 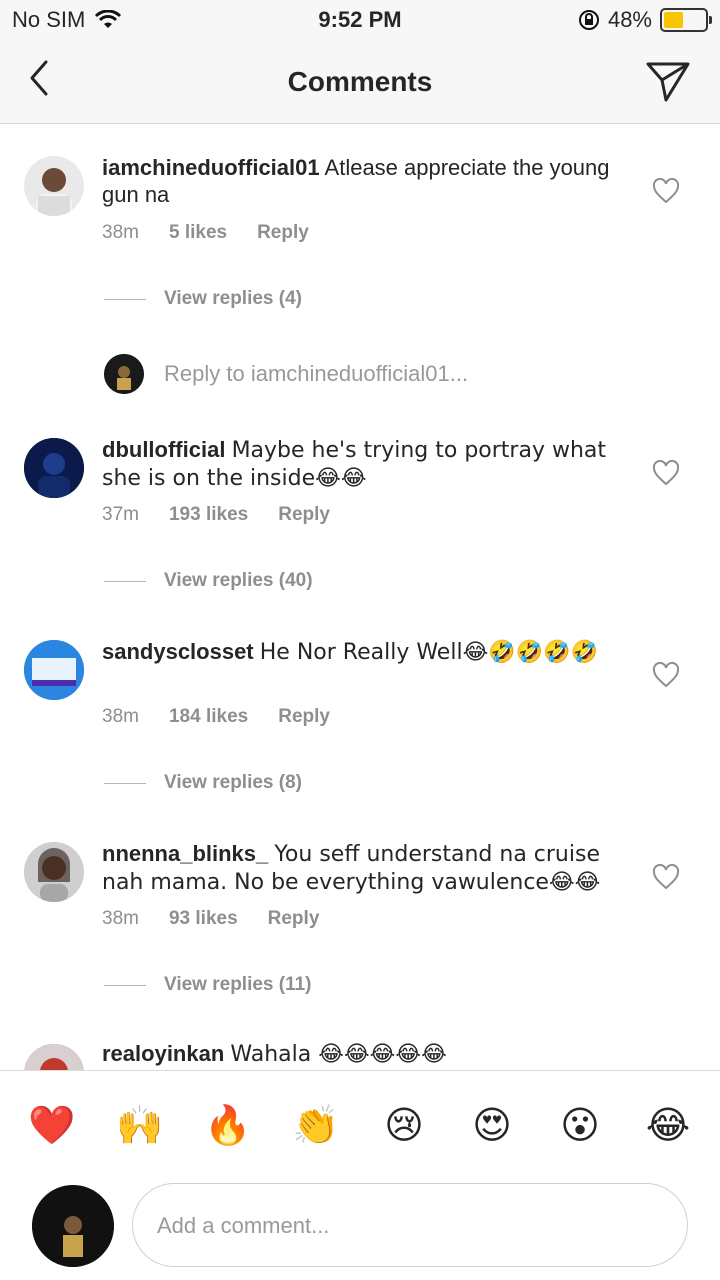 I want to click on comment-likes: 93 likes, so click(x=203, y=919).